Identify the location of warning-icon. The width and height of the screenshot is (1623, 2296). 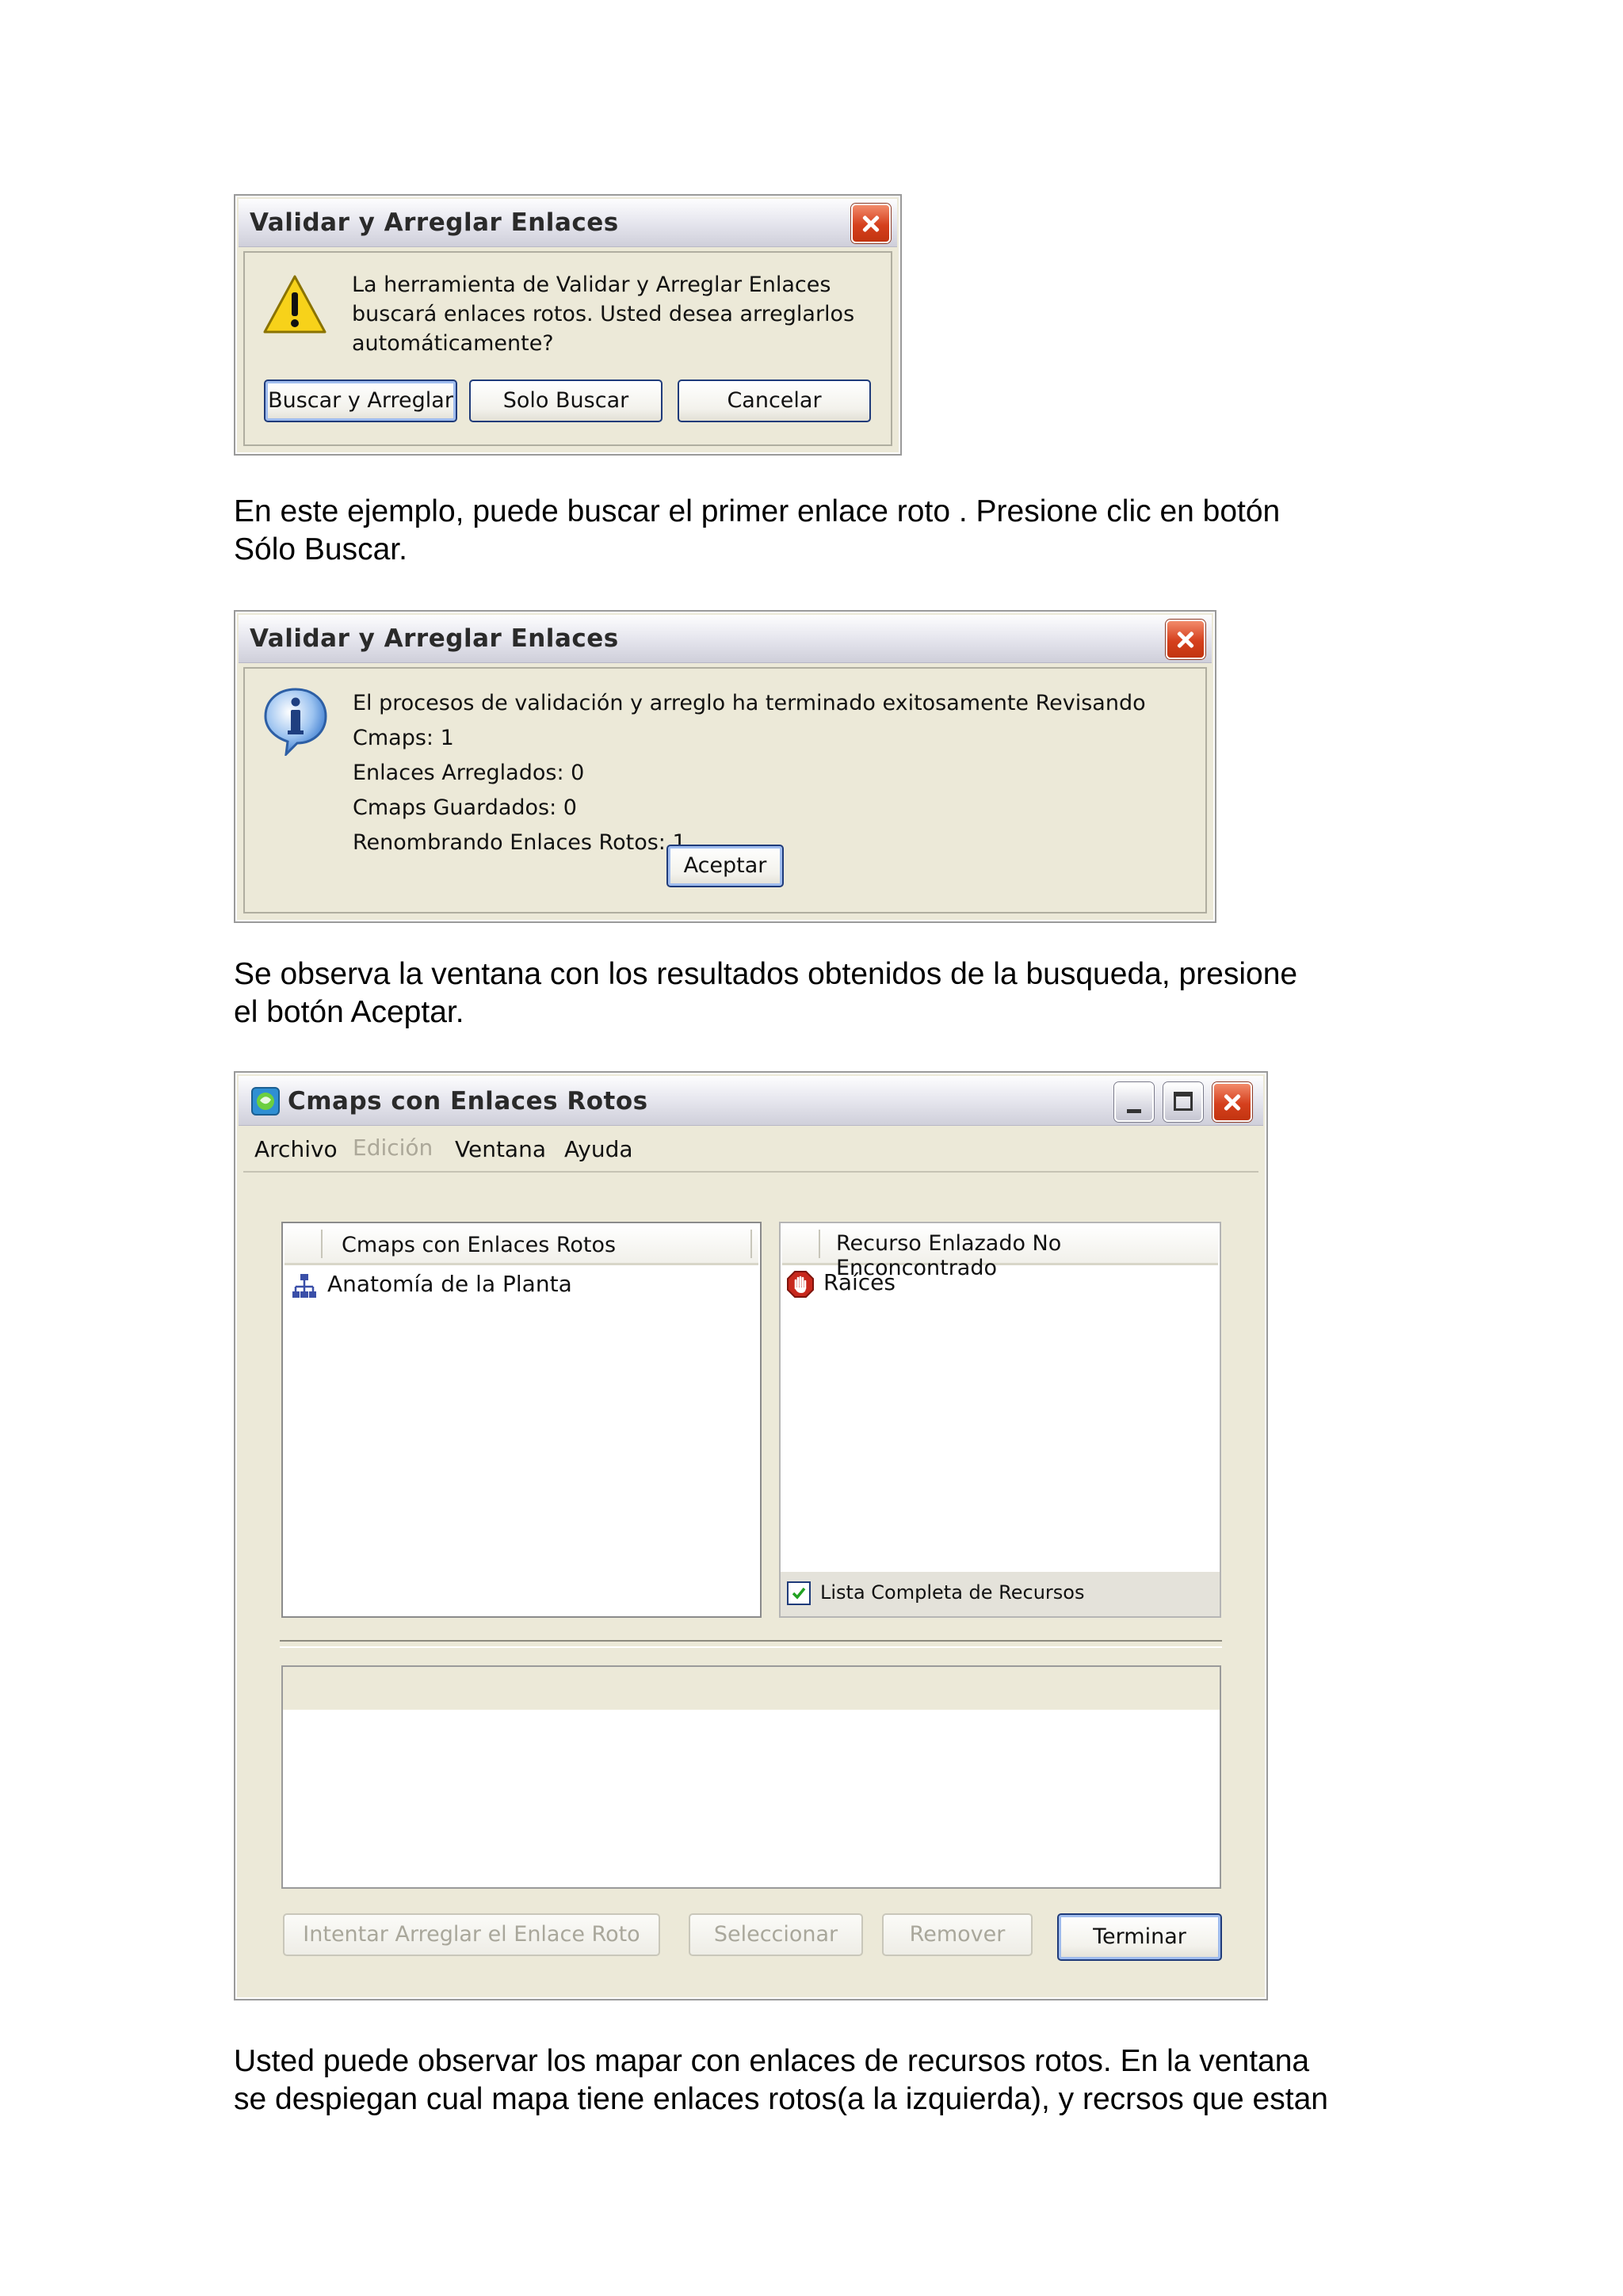
(295, 304).